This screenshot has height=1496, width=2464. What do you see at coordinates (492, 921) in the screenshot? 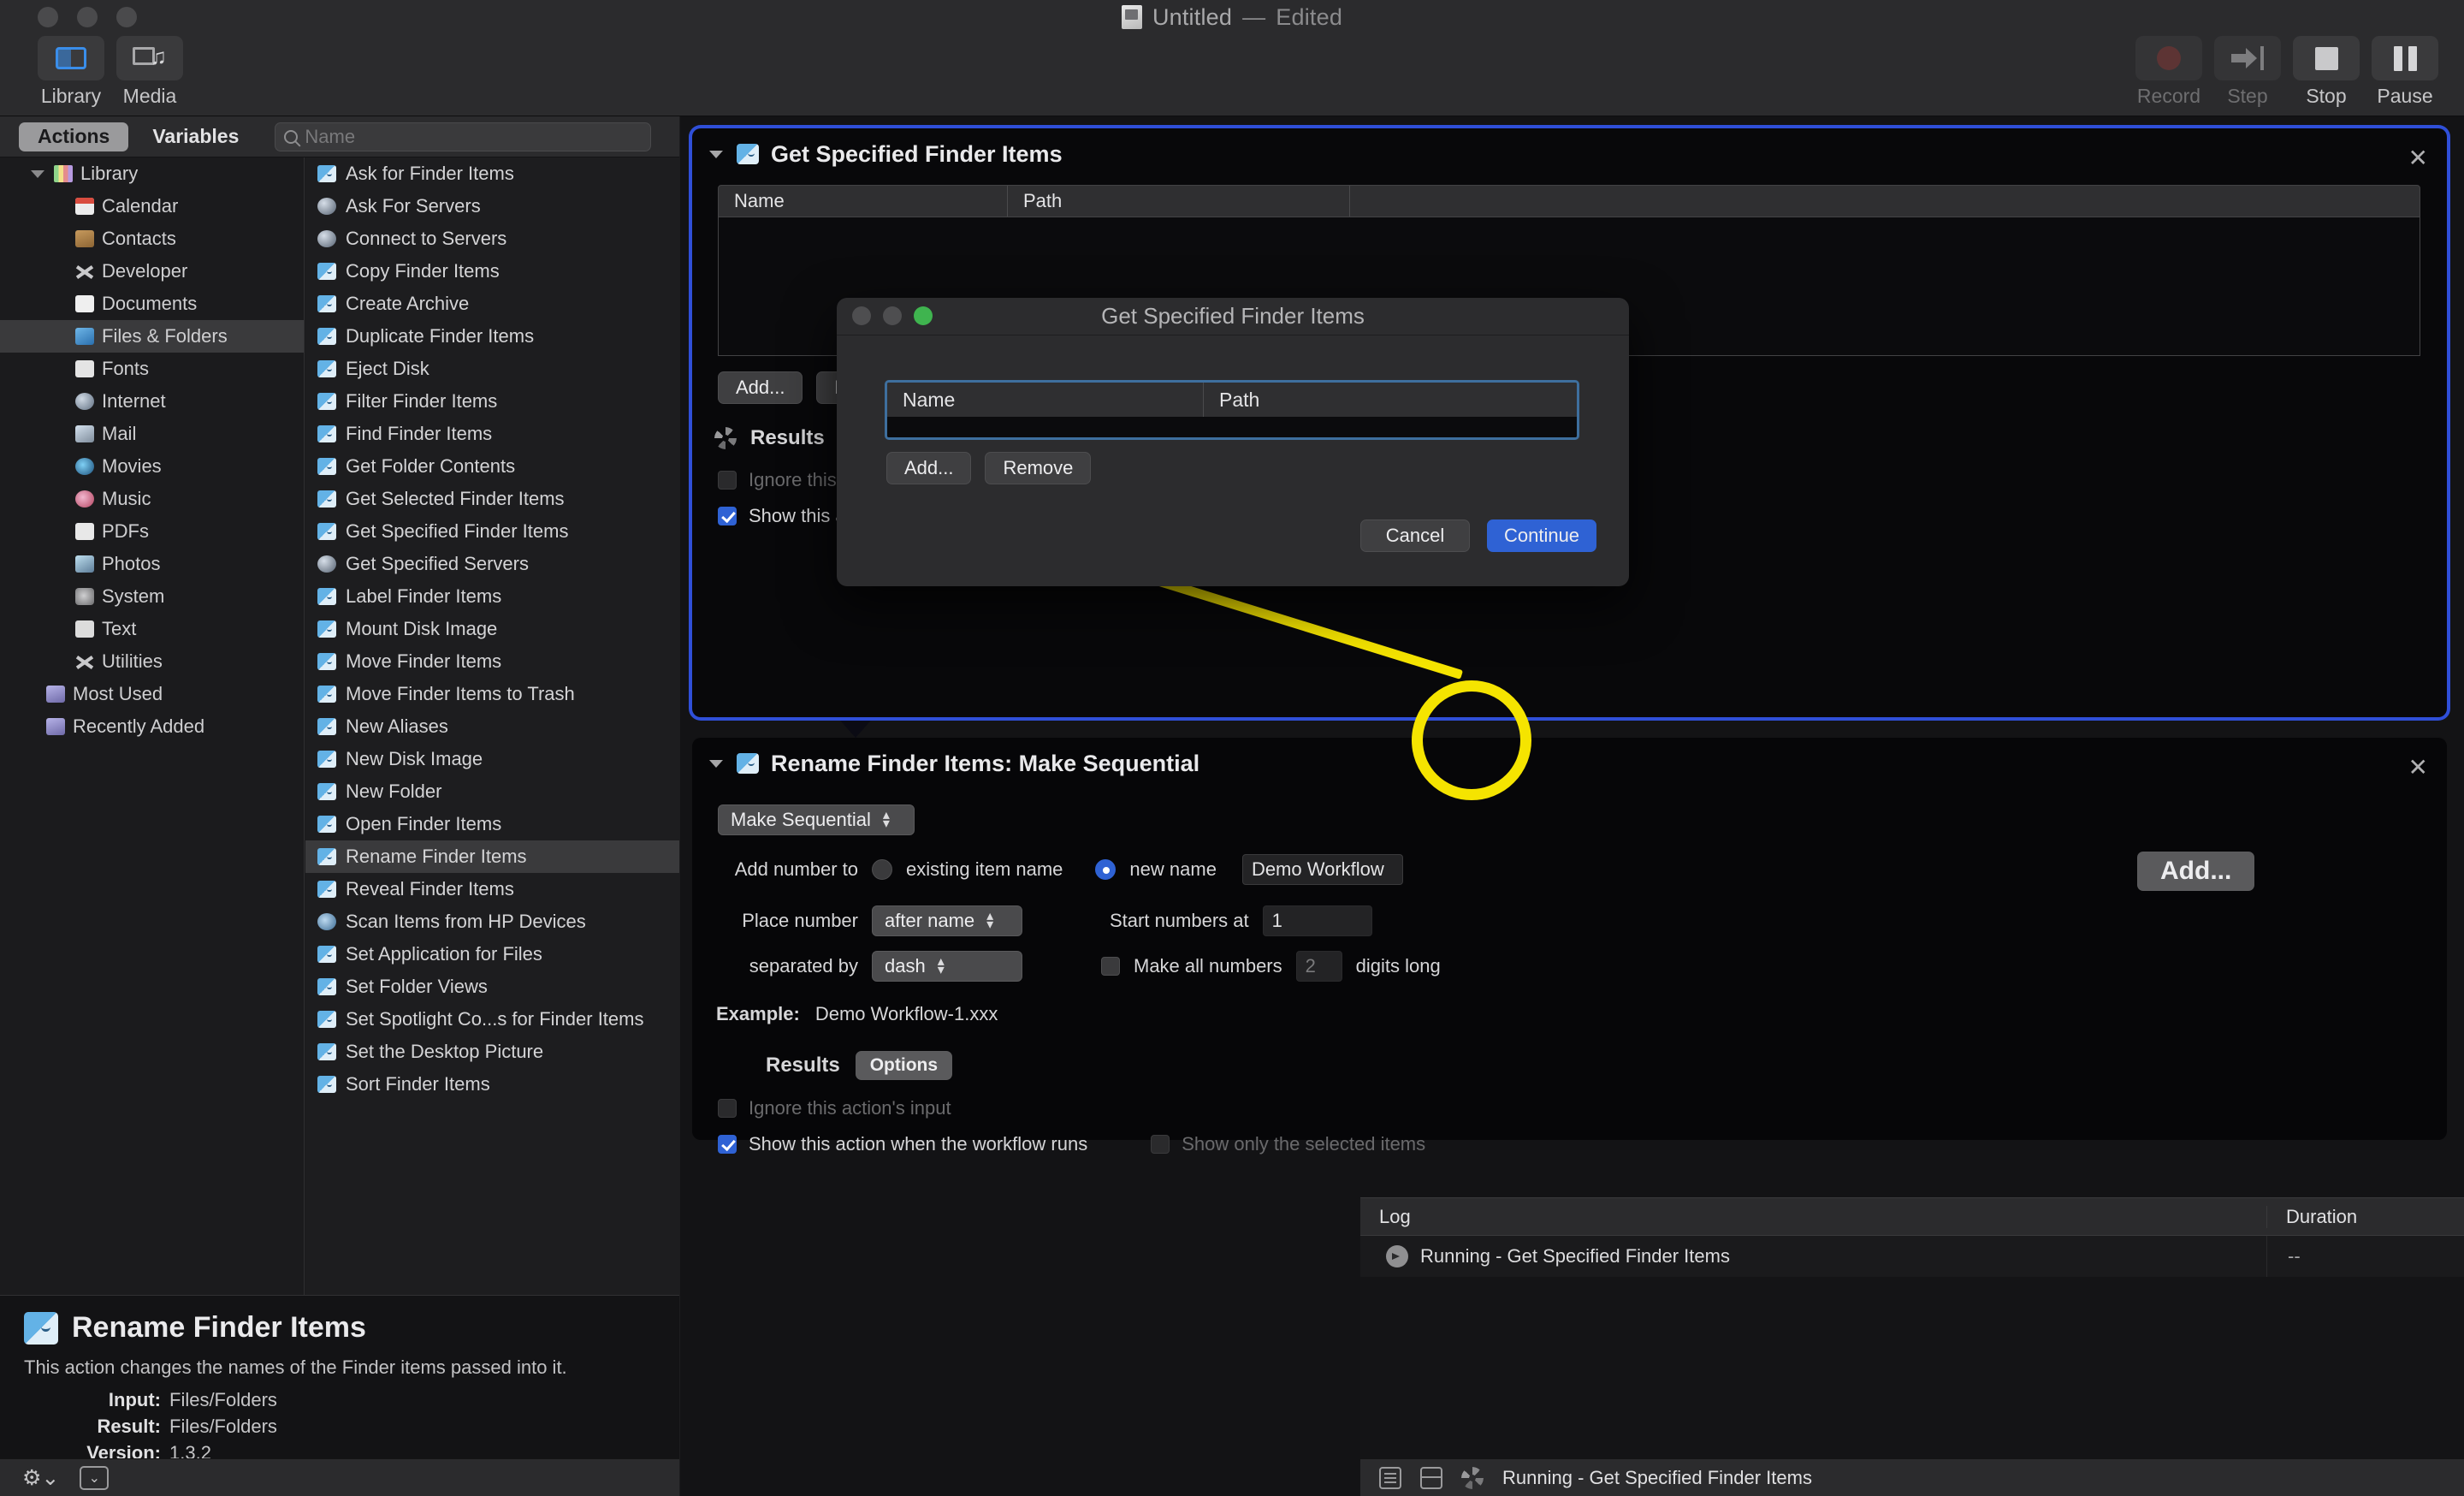
I see `list-item: Scan Items from HP Devices` at bounding box center [492, 921].